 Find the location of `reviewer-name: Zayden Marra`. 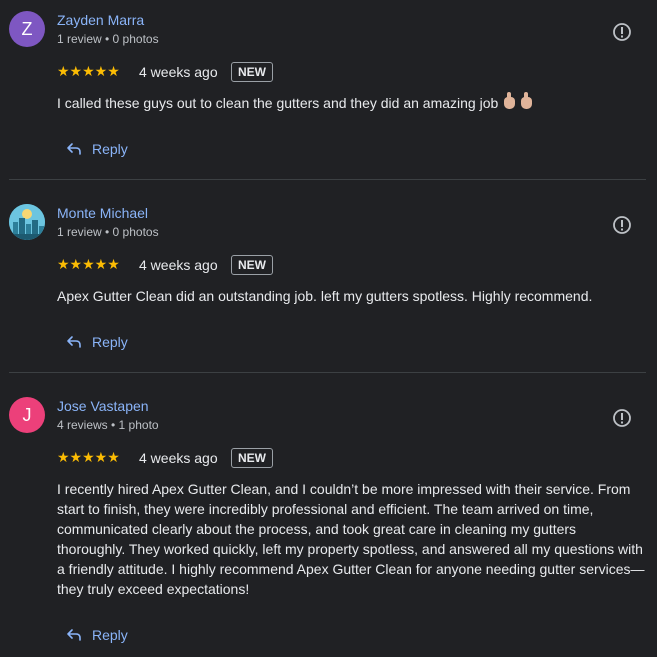

reviewer-name: Zayden Marra is located at coordinates (100, 20).